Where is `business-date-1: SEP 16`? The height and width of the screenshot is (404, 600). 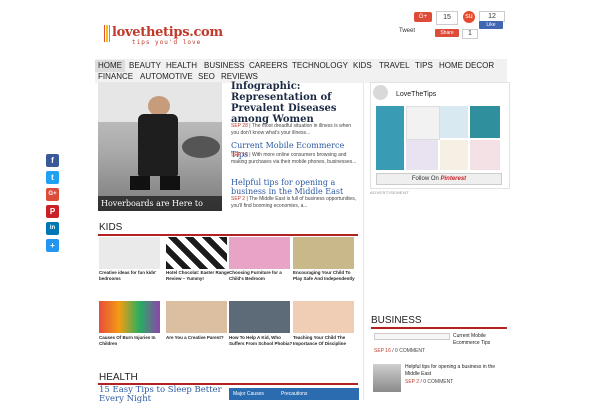 business-date-1: SEP 16 is located at coordinates (382, 351).